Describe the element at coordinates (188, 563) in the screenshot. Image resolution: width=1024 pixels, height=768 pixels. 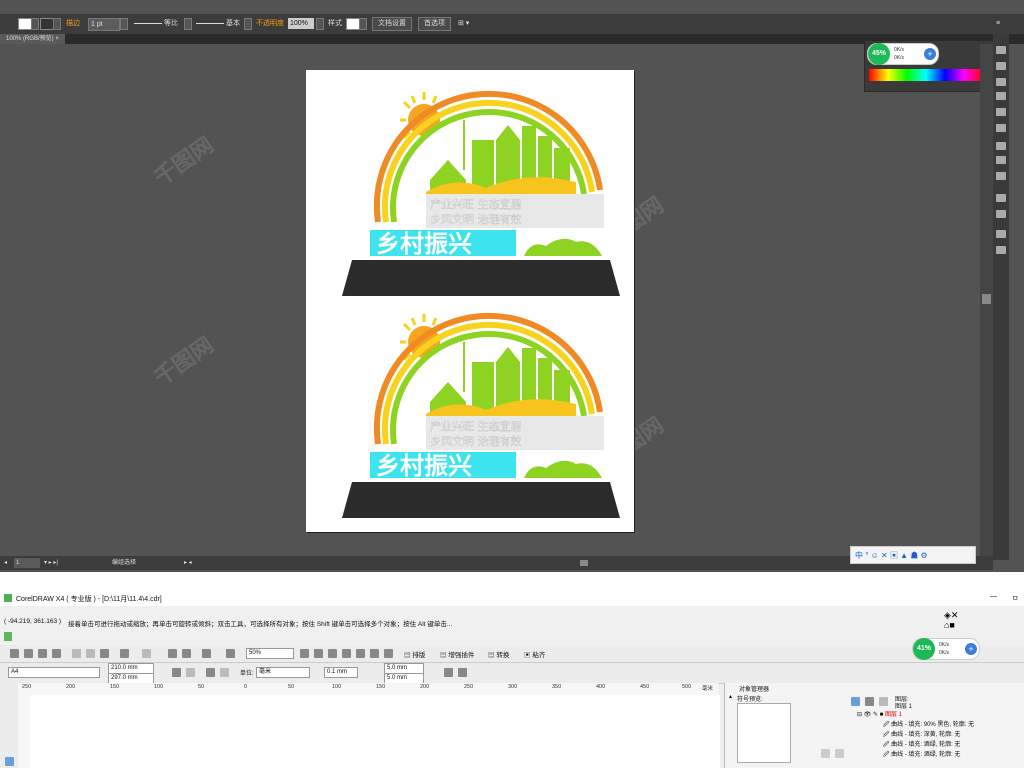
I see `status-menu-icon: ▸ ◂` at that location.